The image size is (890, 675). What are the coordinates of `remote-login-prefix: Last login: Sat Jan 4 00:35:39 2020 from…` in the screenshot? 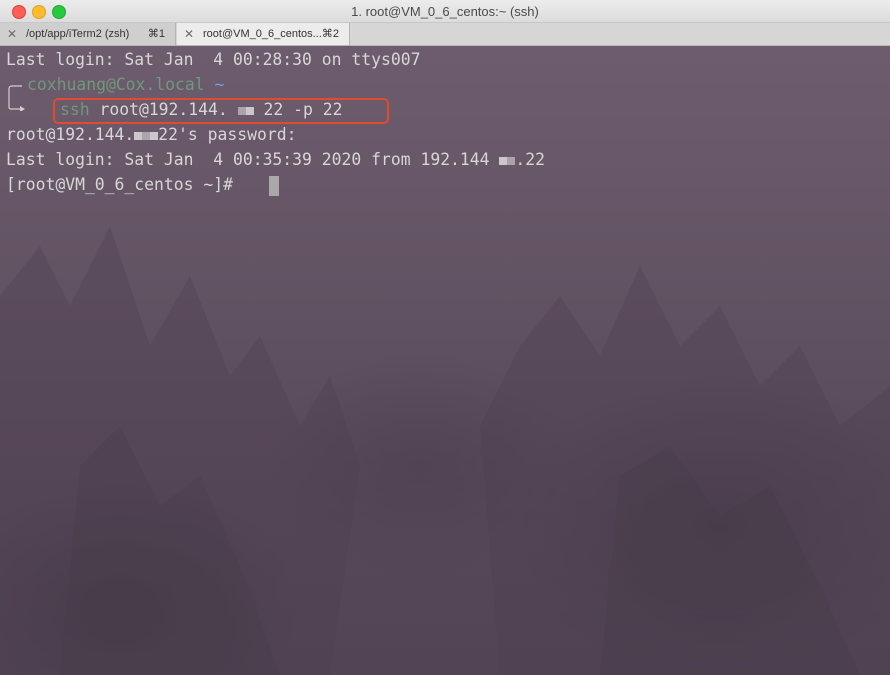 It's located at (253, 159).